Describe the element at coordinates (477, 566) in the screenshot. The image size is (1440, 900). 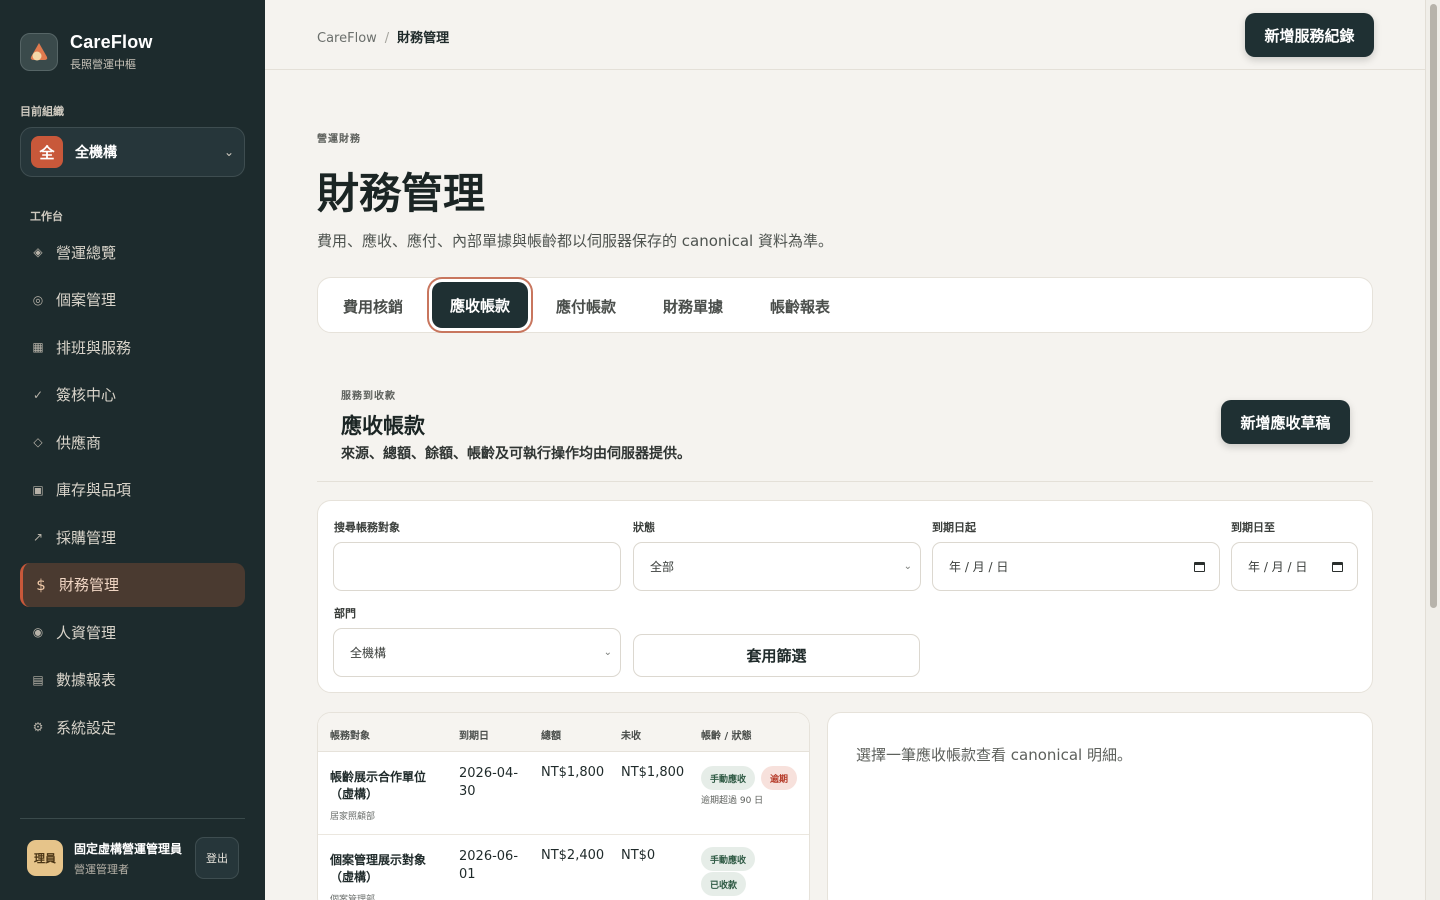
I see `search-input` at that location.